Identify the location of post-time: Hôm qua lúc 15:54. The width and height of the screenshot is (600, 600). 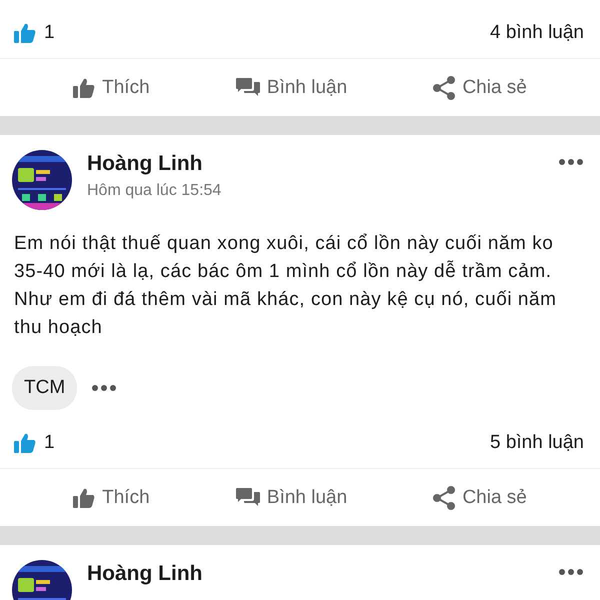
(154, 191).